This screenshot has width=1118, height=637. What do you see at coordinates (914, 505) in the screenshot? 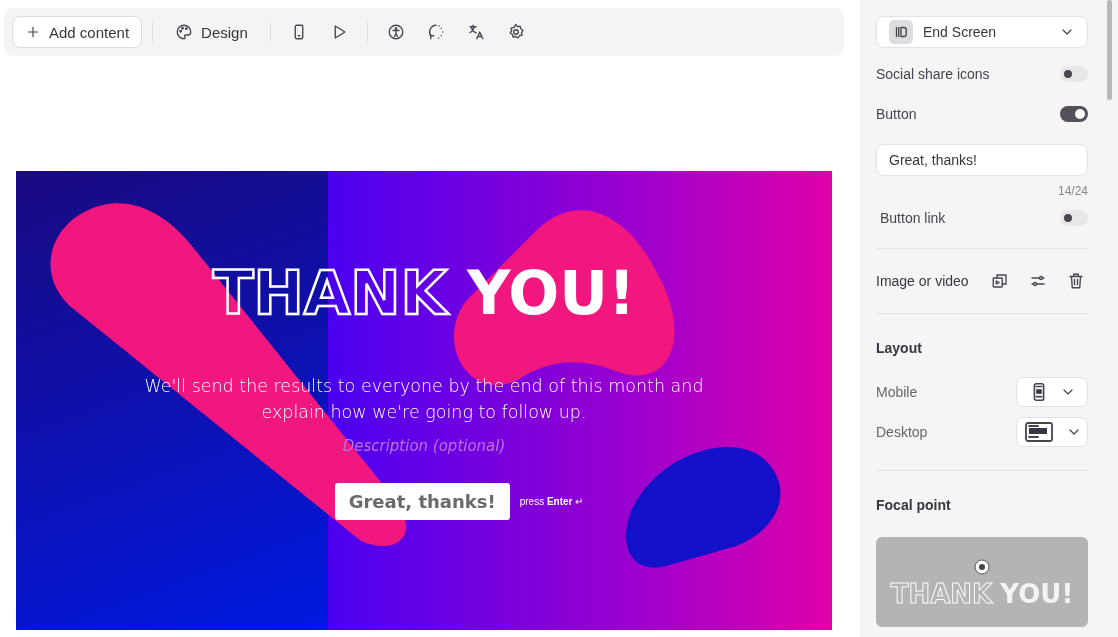
I see `focal-point-heading: Focal point` at bounding box center [914, 505].